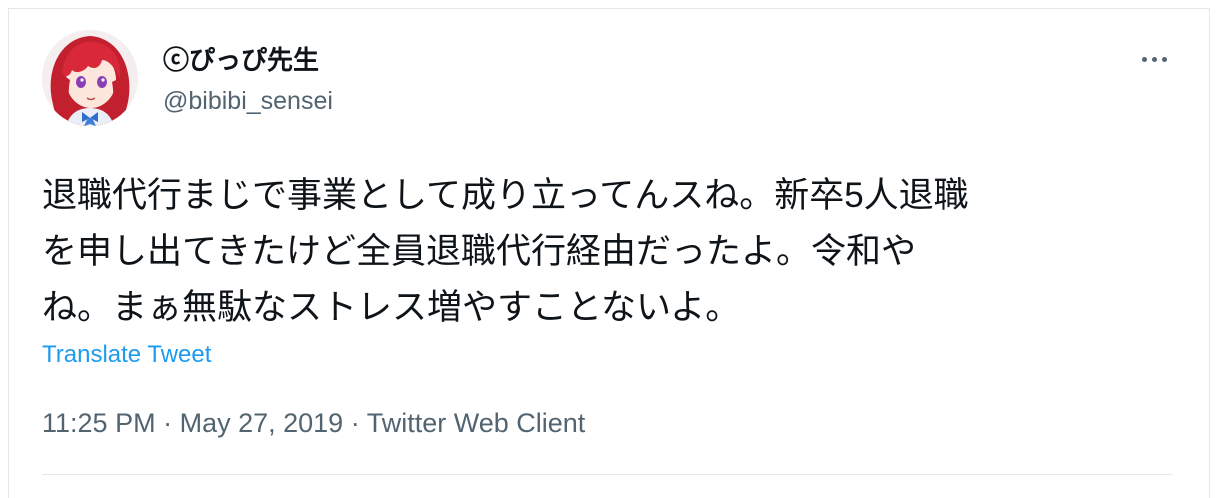 The image size is (1218, 498). What do you see at coordinates (505, 195) in the screenshot?
I see `tweet-text-line: 退職代行まじで事業として成り立ってんスね。新卒5人退職` at bounding box center [505, 195].